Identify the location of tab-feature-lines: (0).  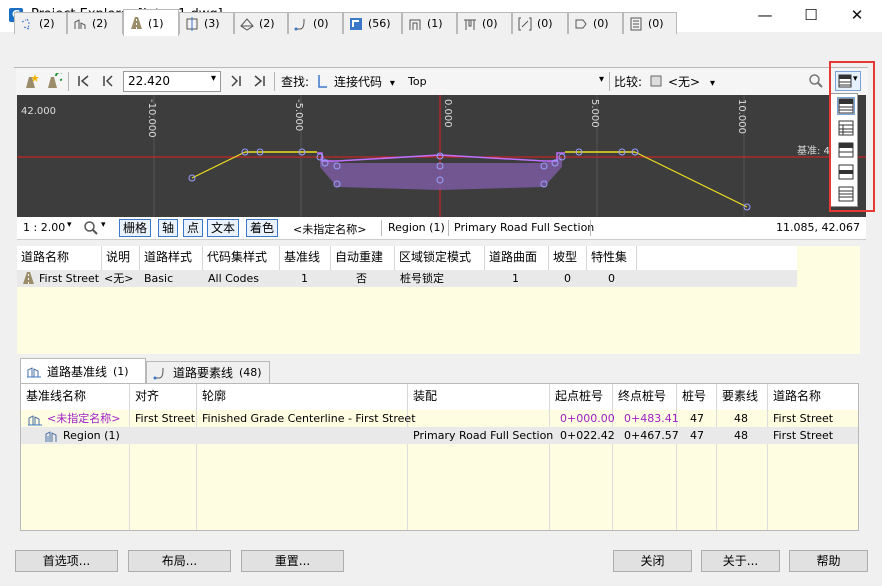
(315, 23).